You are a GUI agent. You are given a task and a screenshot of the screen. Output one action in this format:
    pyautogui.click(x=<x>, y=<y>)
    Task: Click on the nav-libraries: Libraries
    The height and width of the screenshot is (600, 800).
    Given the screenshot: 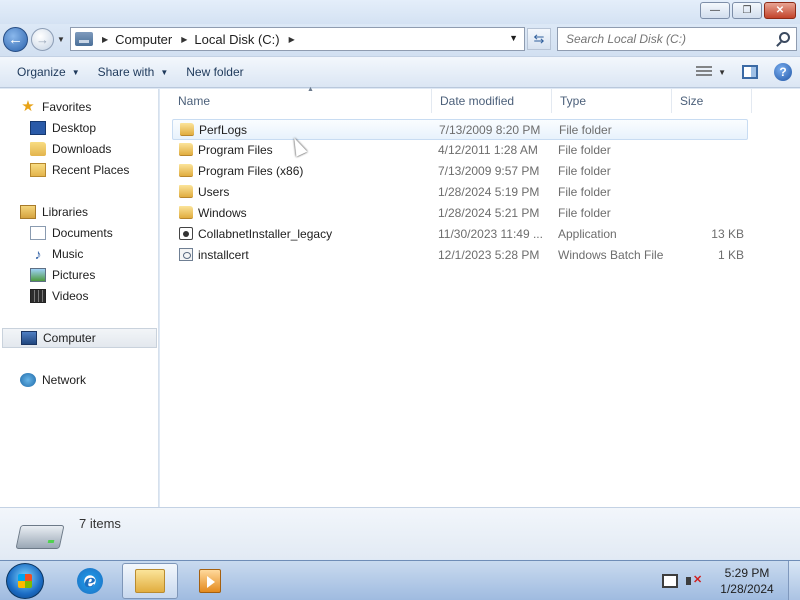 What is the action you would take?
    pyautogui.click(x=54, y=212)
    